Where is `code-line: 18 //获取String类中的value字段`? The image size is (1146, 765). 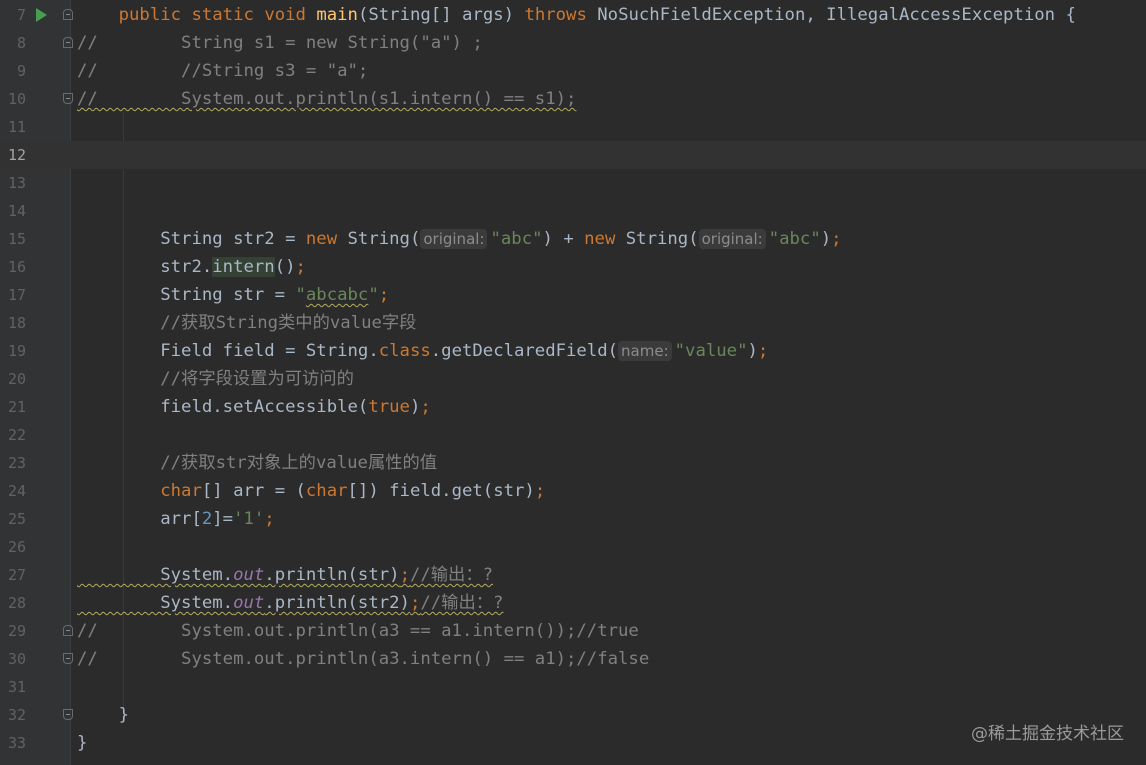 code-line: 18 //获取String类中的value字段 is located at coordinates (573, 323).